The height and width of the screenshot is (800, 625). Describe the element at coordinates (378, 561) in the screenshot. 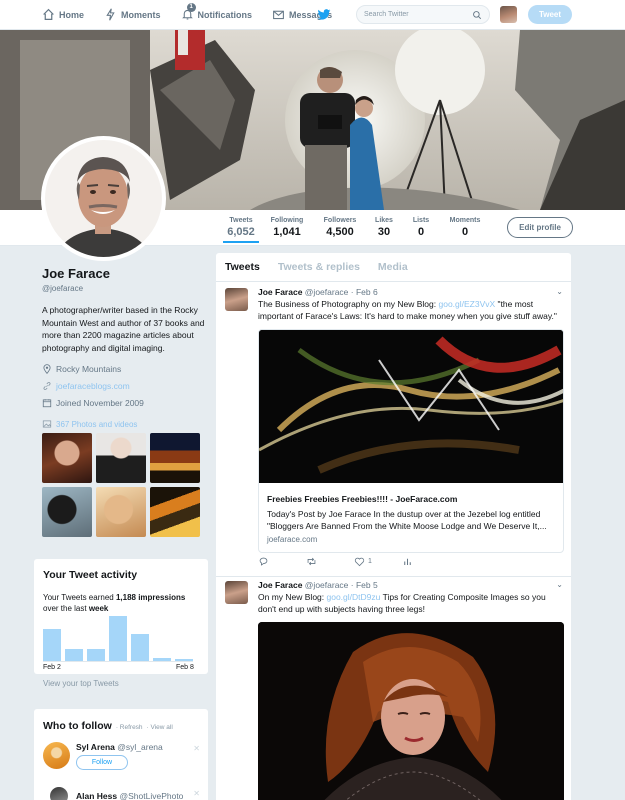

I see `like-button: 1` at that location.